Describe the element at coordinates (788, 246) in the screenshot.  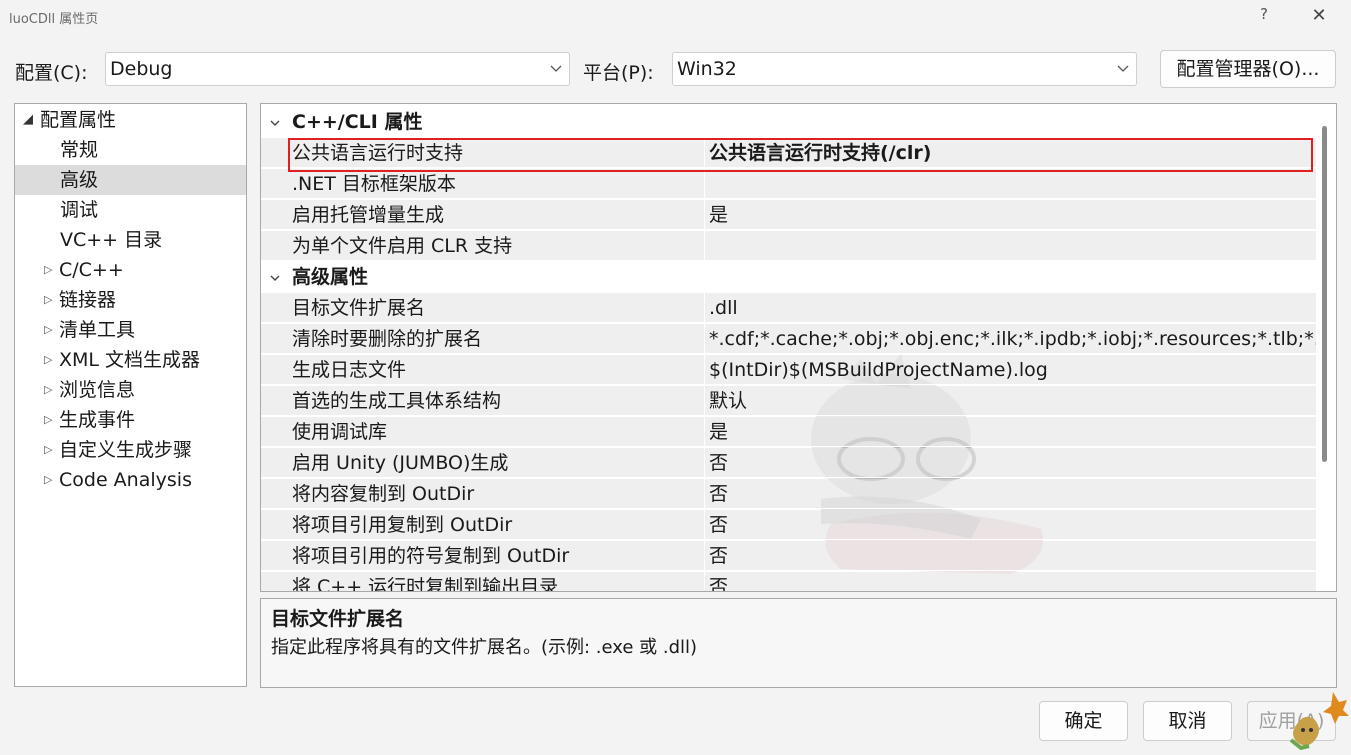
I see `property-row: 为单个文件启用 CLR 支持` at that location.